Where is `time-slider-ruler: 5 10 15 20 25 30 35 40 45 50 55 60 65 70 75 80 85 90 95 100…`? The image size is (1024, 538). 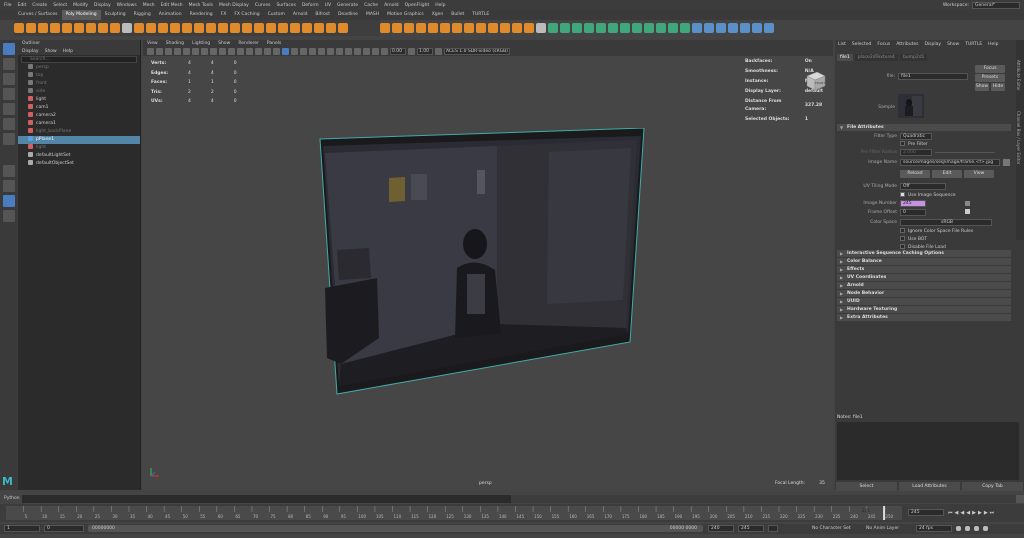 time-slider-ruler: 5 10 15 20 25 30 35 40 45 50 55 60 65 70 75 80 85 90 95 100… is located at coordinates (512, 513).